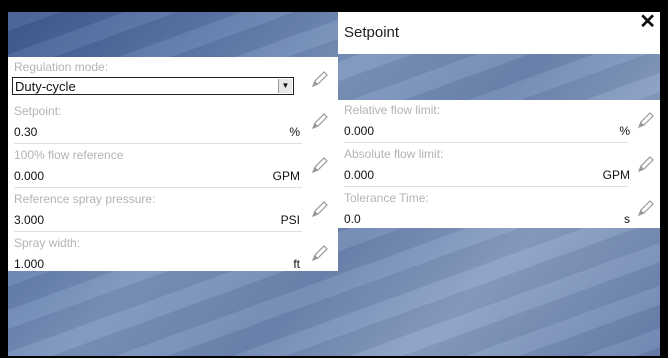  I want to click on spray-width-field: Spray width: 1.000 ft, so click(173, 255).